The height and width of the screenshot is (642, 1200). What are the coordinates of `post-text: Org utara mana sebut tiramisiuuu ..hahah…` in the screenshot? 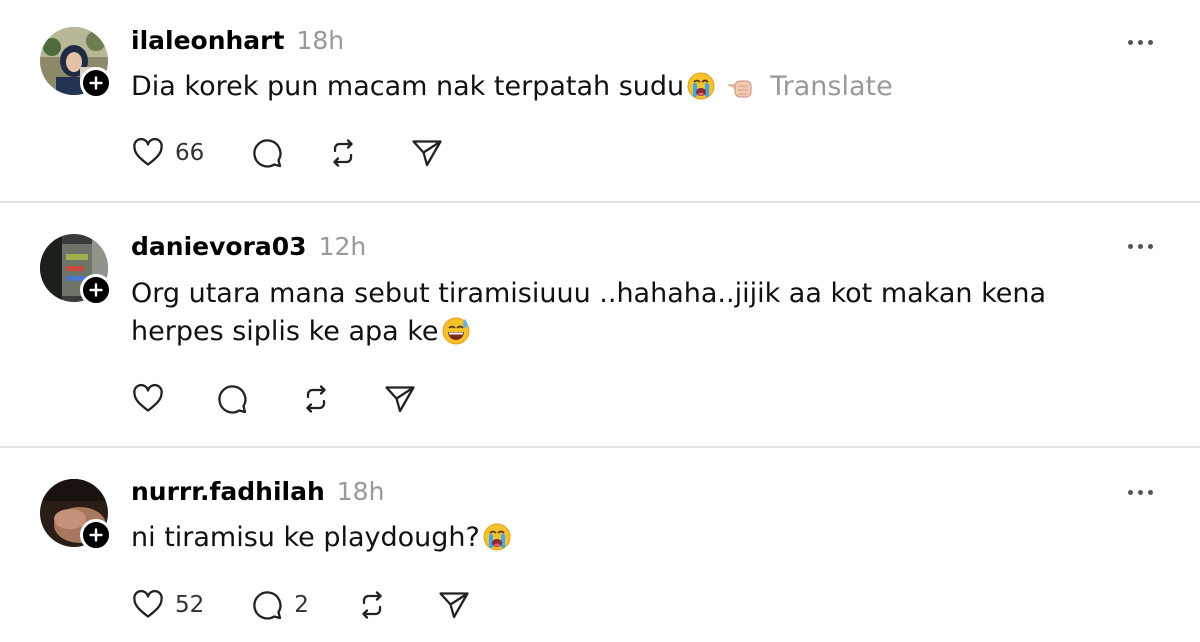 It's located at (589, 312).